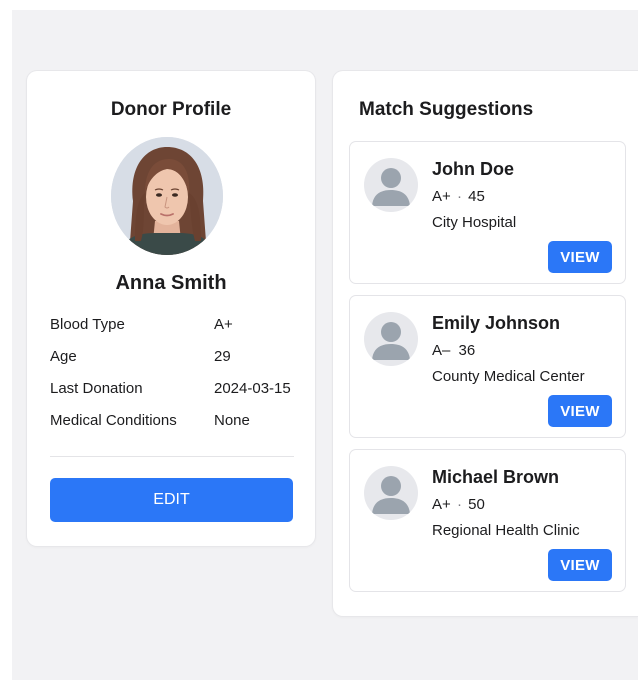 Image resolution: width=638 pixels, height=682 pixels. Describe the element at coordinates (476, 504) in the screenshot. I see `match-age: 50` at that location.